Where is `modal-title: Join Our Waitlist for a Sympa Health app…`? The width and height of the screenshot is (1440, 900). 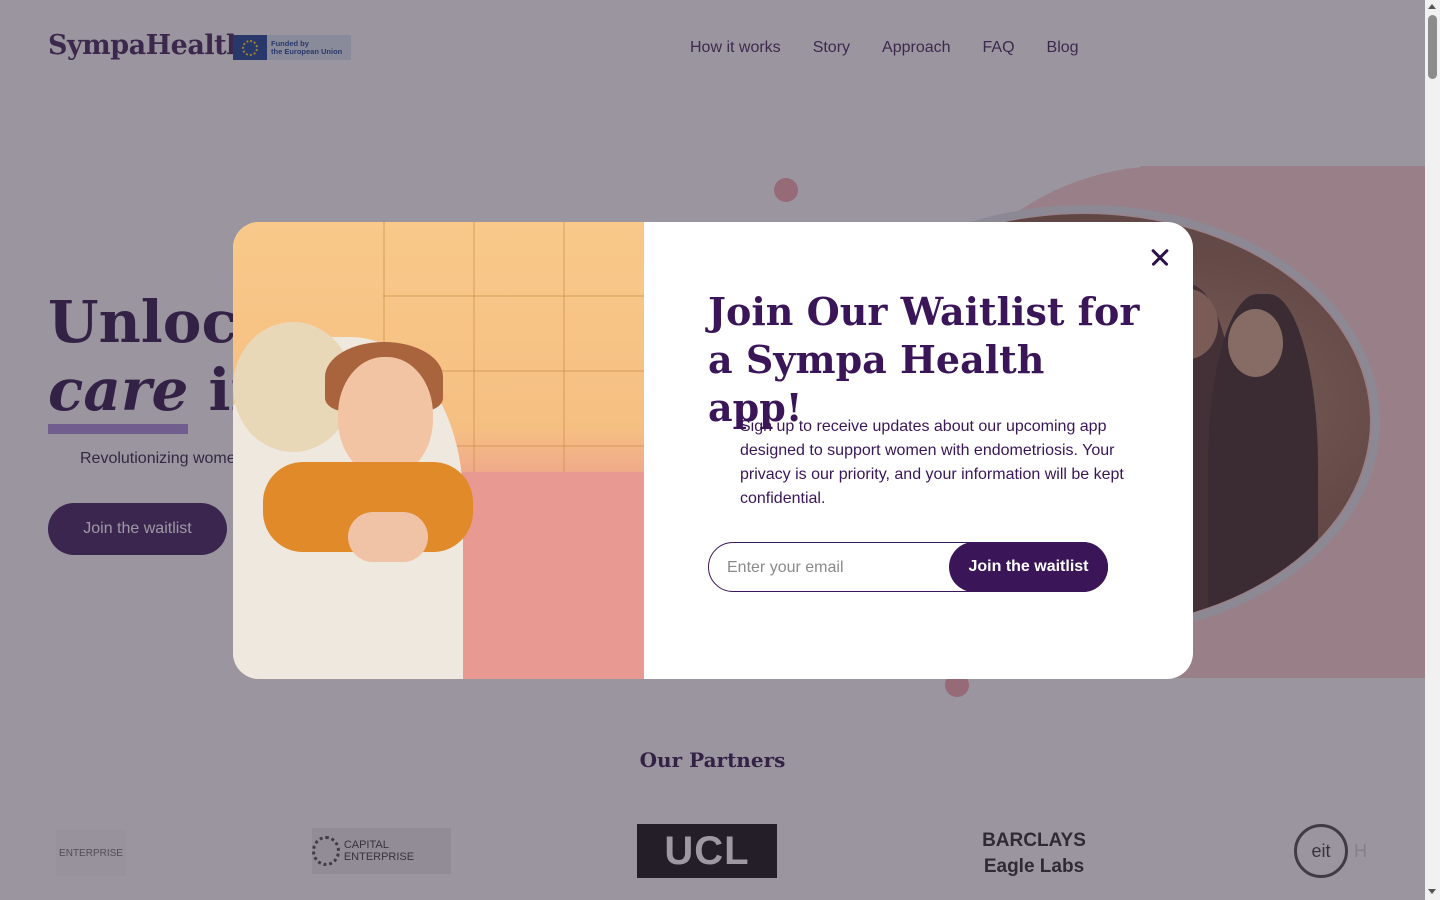 modal-title: Join Our Waitlist for a Sympa Health app… is located at coordinates (924, 359).